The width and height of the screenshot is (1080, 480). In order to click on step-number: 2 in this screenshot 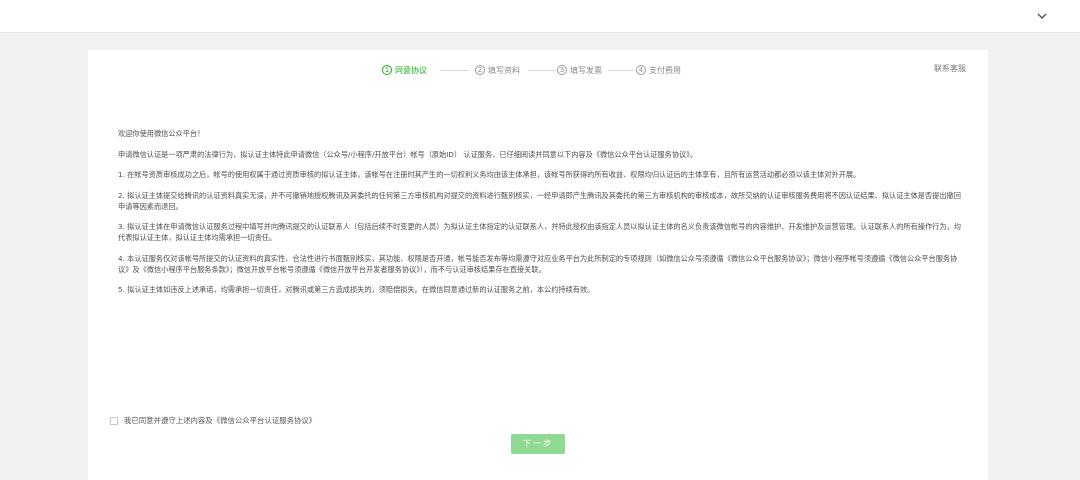, I will do `click(480, 70)`.